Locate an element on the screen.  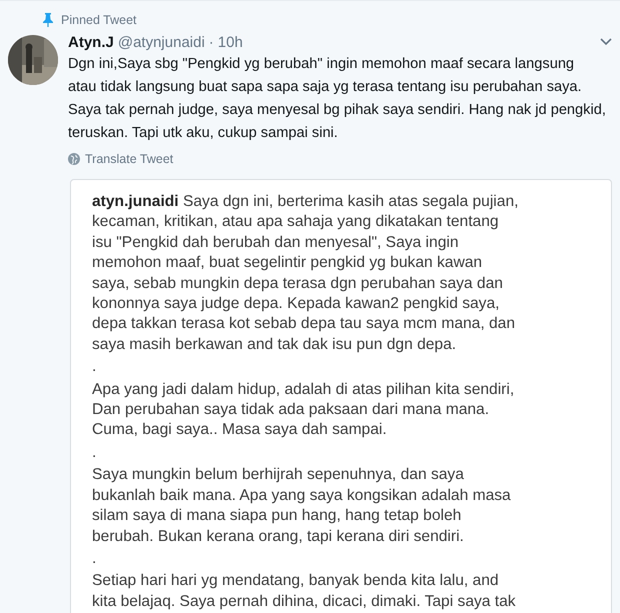
chevron-down-icon is located at coordinates (606, 42).